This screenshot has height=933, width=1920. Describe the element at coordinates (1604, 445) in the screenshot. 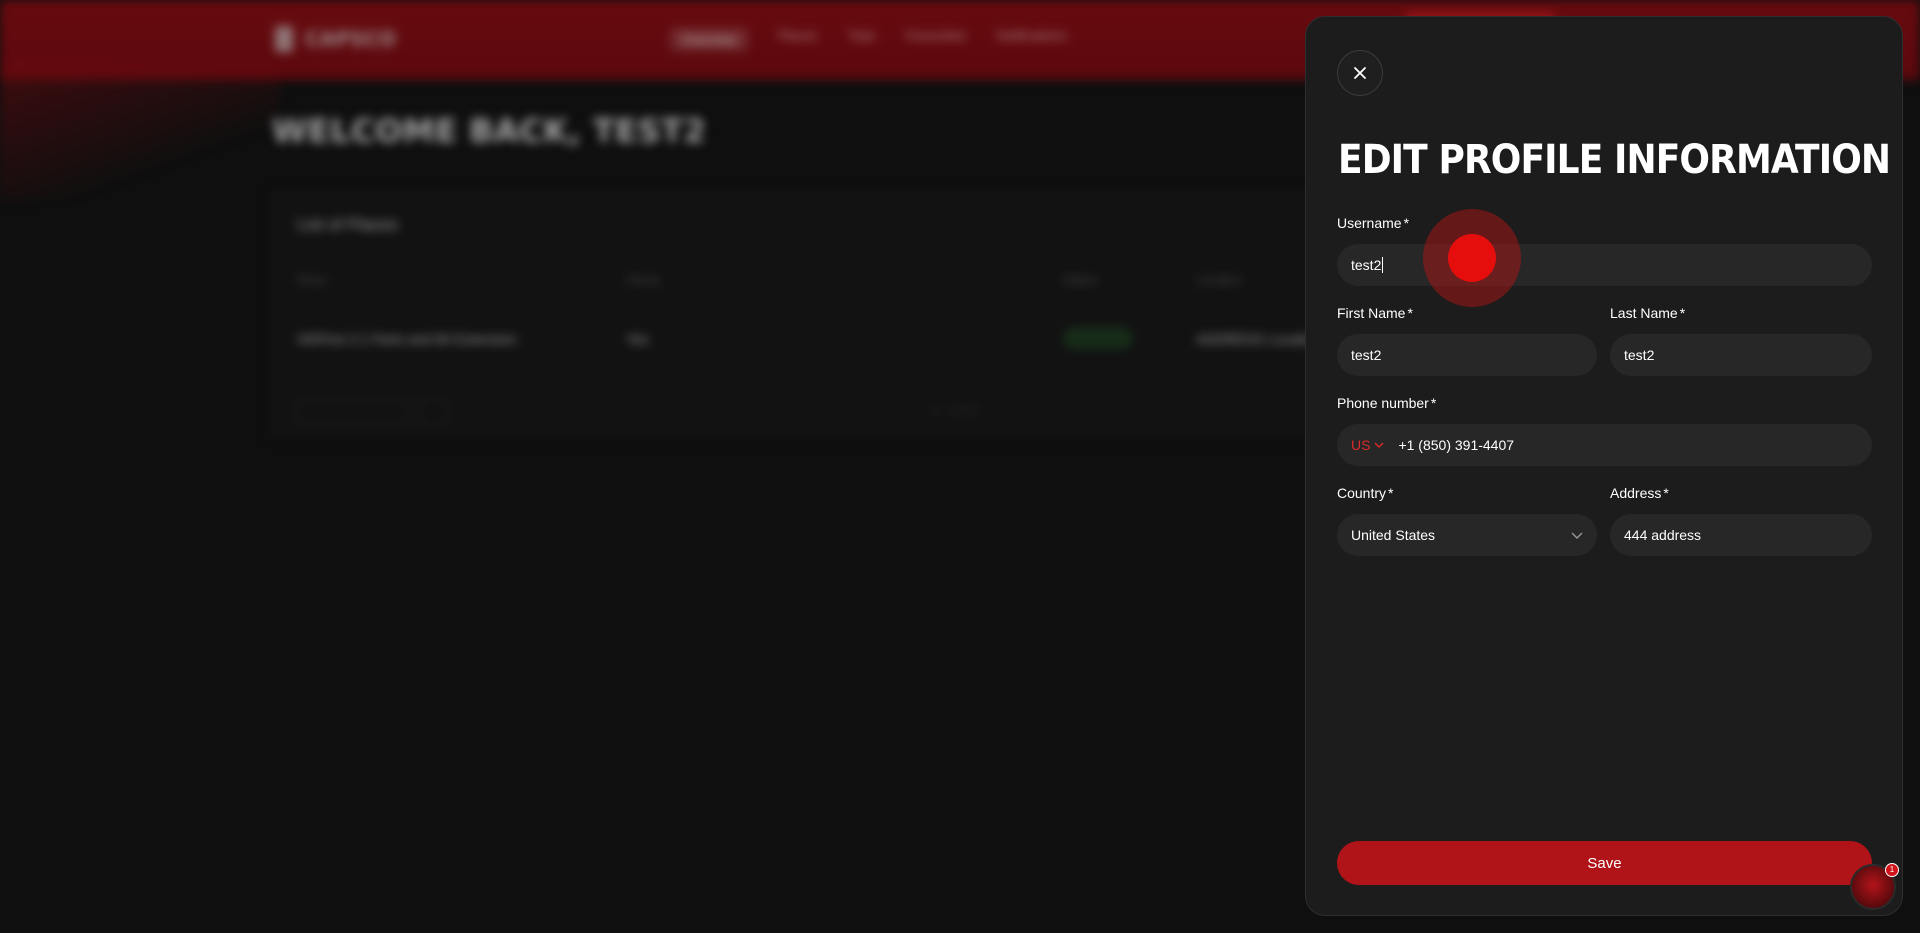

I see `phone-input: US +1 (850) 391-4407` at that location.